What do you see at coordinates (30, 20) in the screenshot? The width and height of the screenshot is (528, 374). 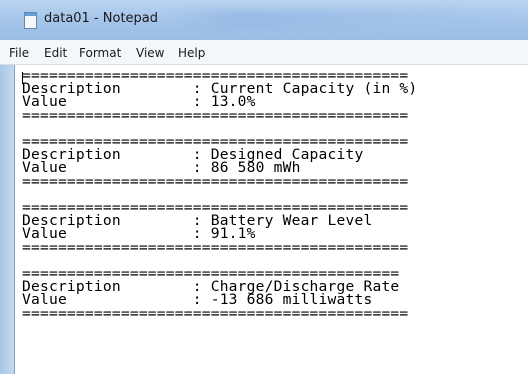 I see `notepad-icon` at bounding box center [30, 20].